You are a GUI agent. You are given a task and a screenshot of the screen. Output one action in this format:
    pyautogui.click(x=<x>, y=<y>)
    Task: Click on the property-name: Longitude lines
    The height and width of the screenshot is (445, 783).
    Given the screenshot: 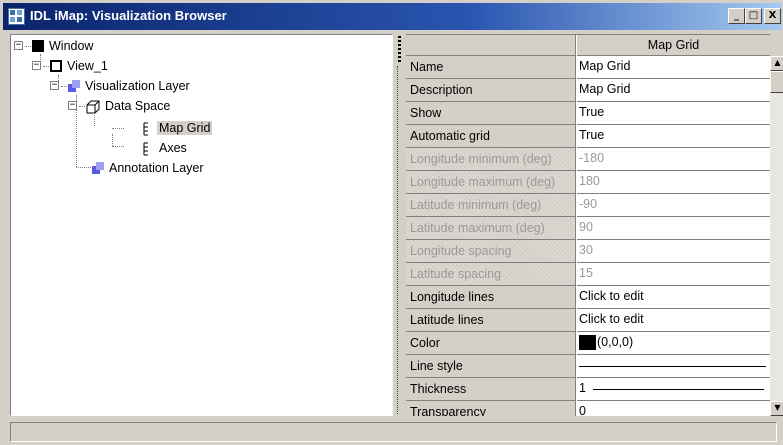 What is the action you would take?
    pyautogui.click(x=491, y=297)
    